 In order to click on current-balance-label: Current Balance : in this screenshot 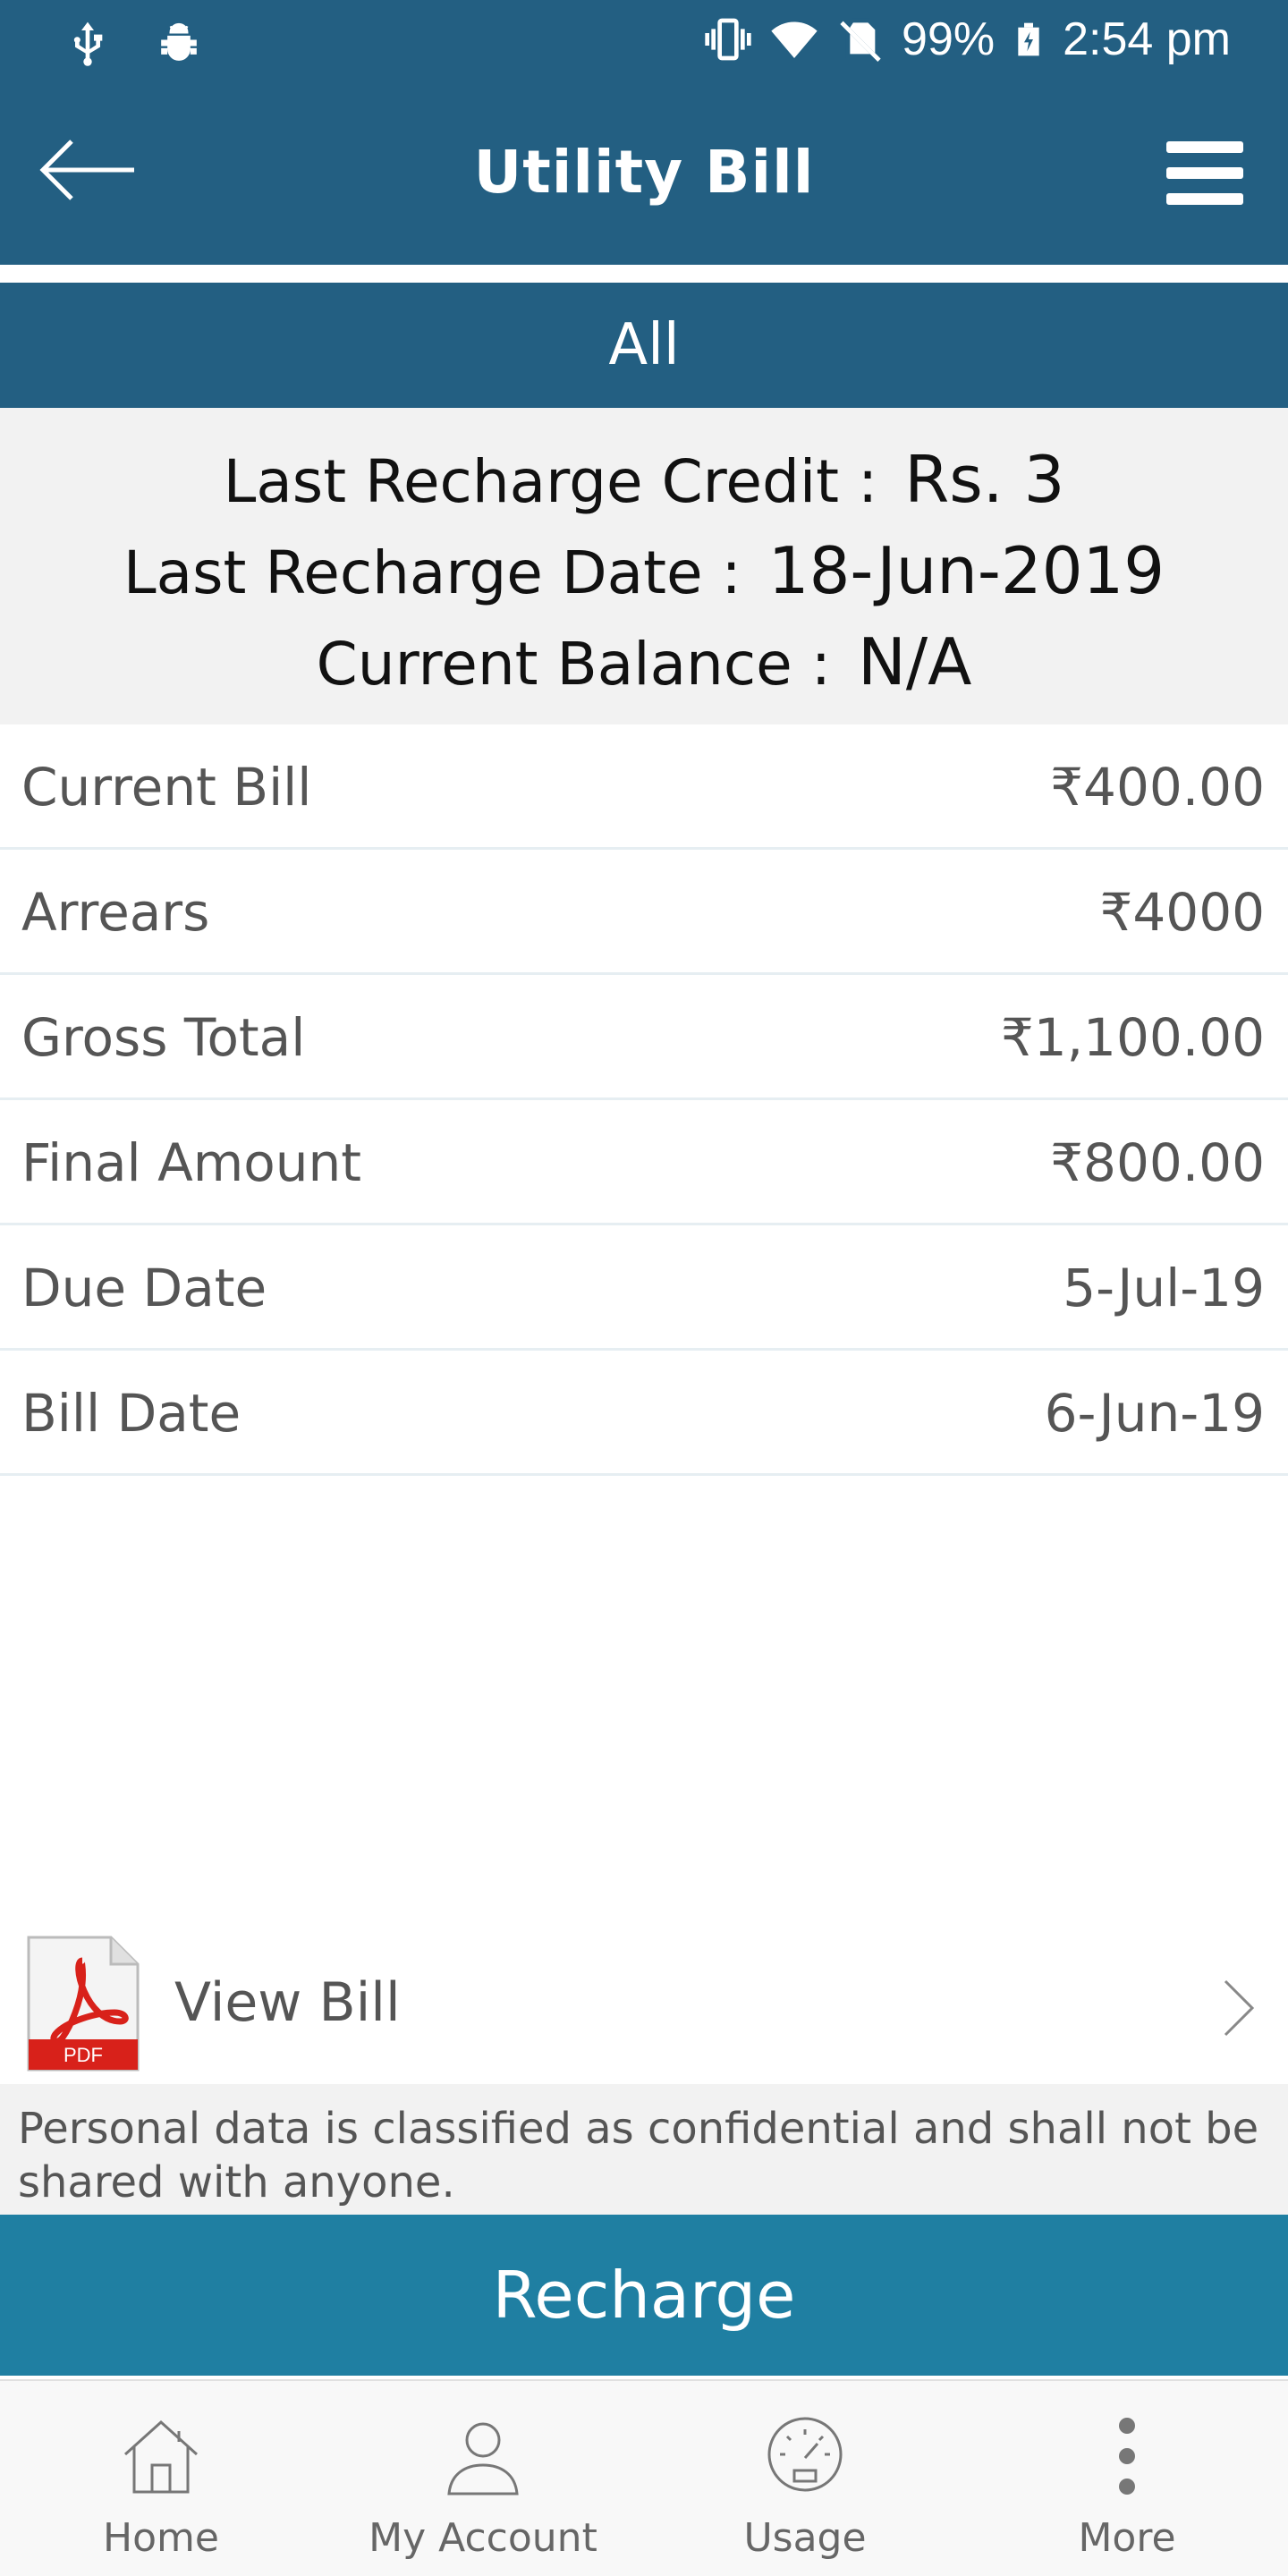, I will do `click(573, 664)`.